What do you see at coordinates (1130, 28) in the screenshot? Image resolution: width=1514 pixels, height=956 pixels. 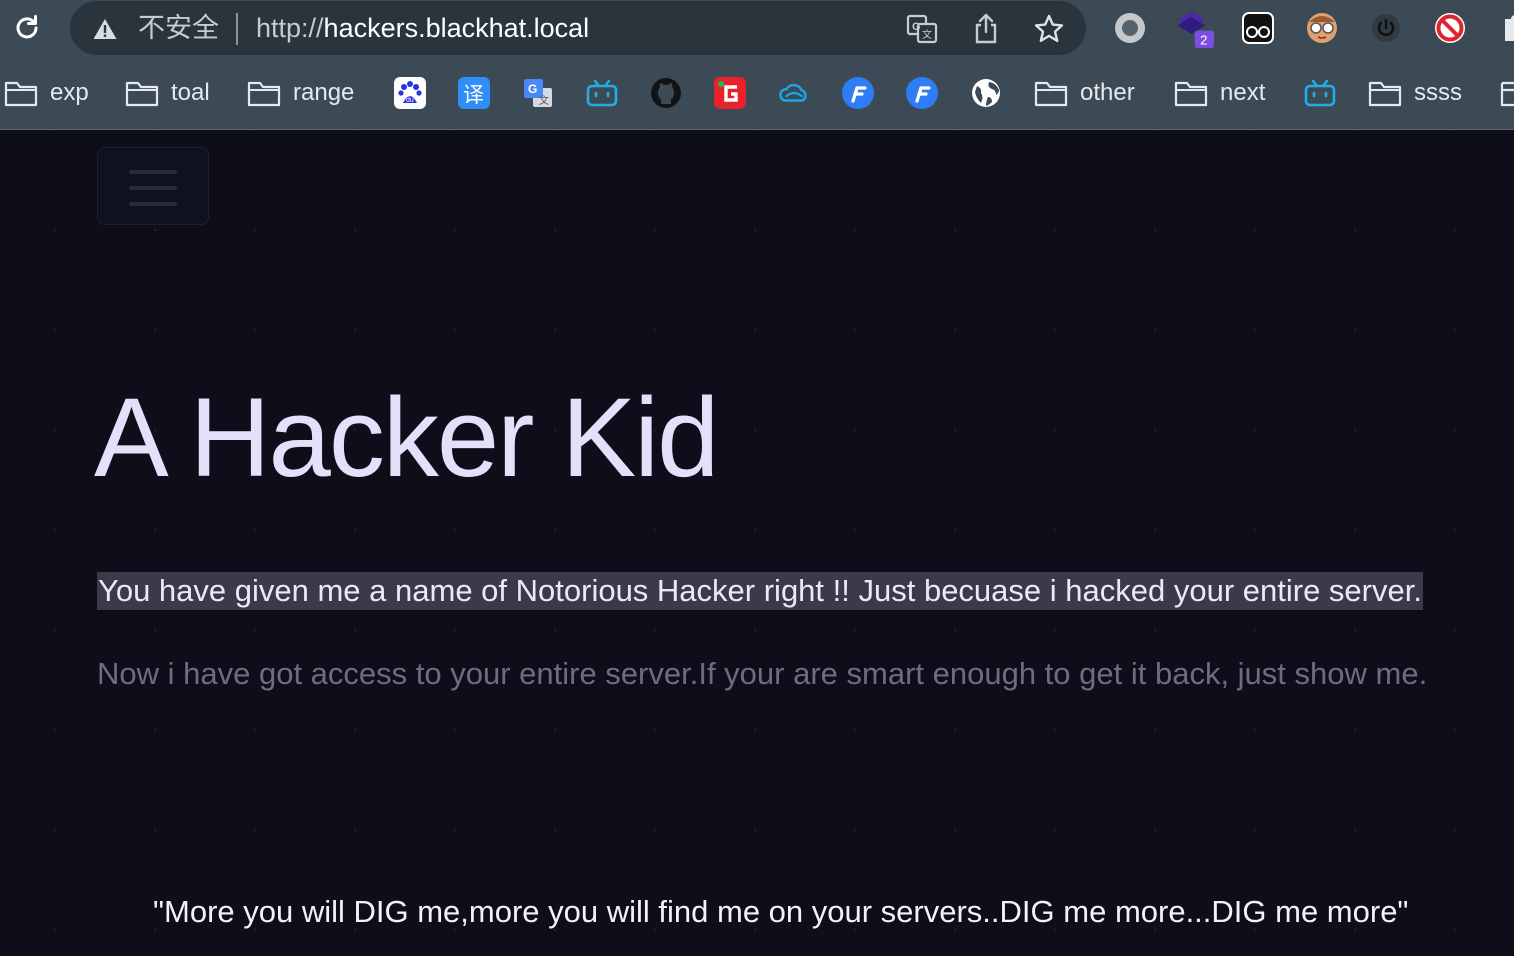 I see `record-icon` at bounding box center [1130, 28].